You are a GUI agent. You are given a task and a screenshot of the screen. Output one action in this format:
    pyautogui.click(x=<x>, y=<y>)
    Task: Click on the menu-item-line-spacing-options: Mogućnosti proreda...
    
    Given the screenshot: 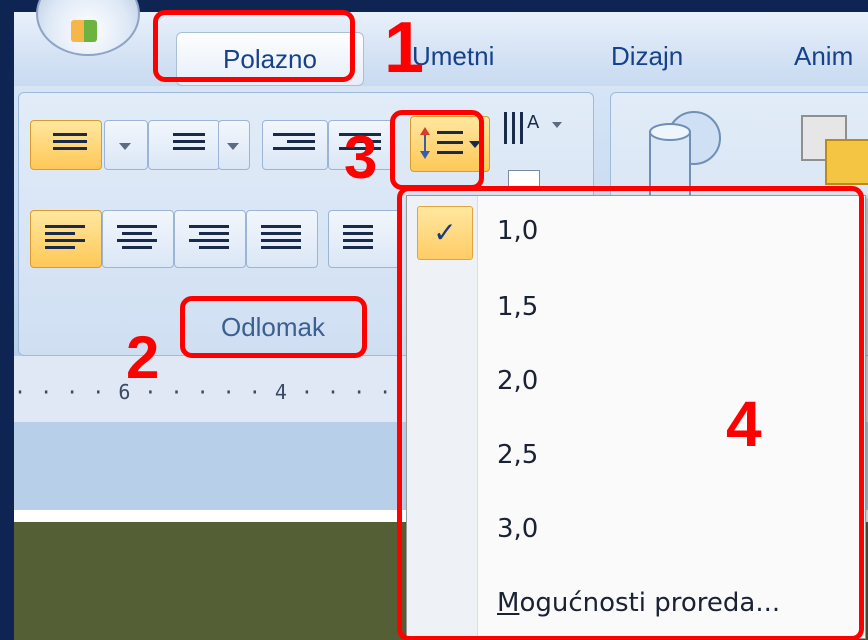 What is the action you would take?
    pyautogui.click(x=638, y=603)
    